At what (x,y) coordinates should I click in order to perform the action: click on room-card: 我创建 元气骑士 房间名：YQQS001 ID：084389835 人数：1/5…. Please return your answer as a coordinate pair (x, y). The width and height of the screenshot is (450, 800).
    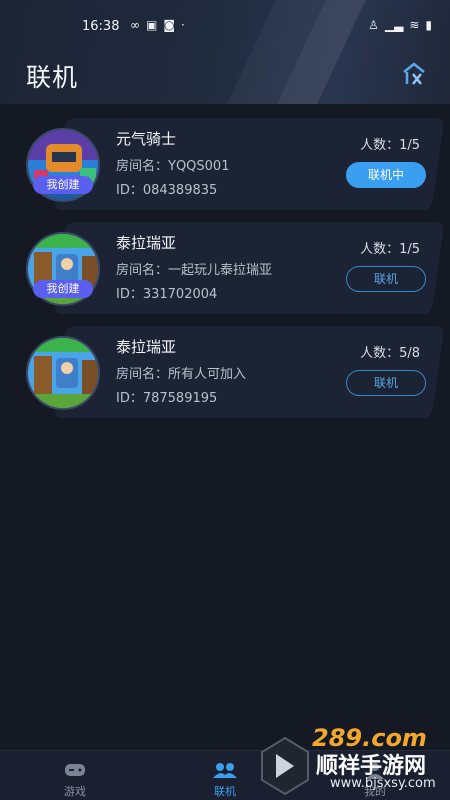
    Looking at the image, I should click on (225, 167).